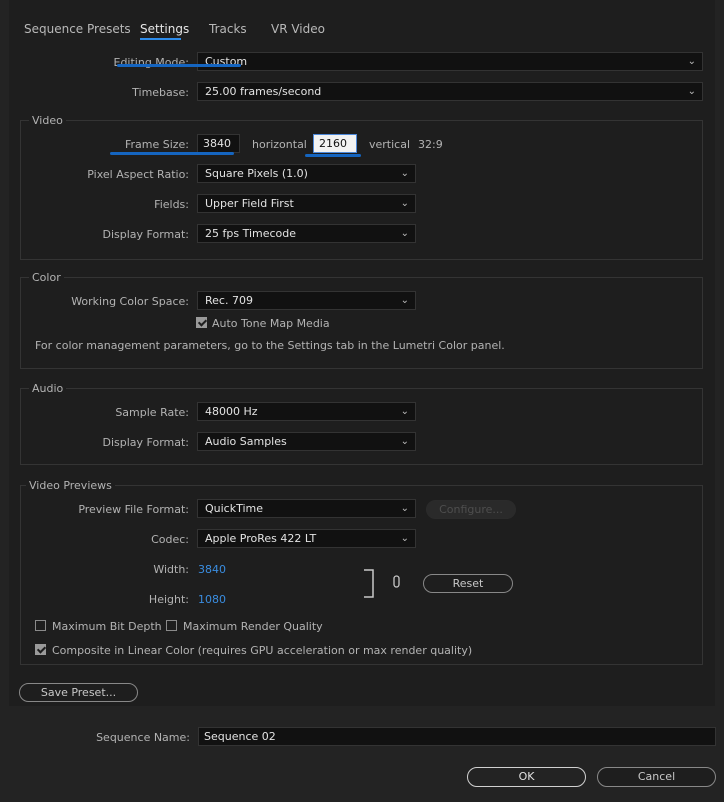 Image resolution: width=724 pixels, height=802 pixels. I want to click on fields-value: Upper Field First, so click(249, 203).